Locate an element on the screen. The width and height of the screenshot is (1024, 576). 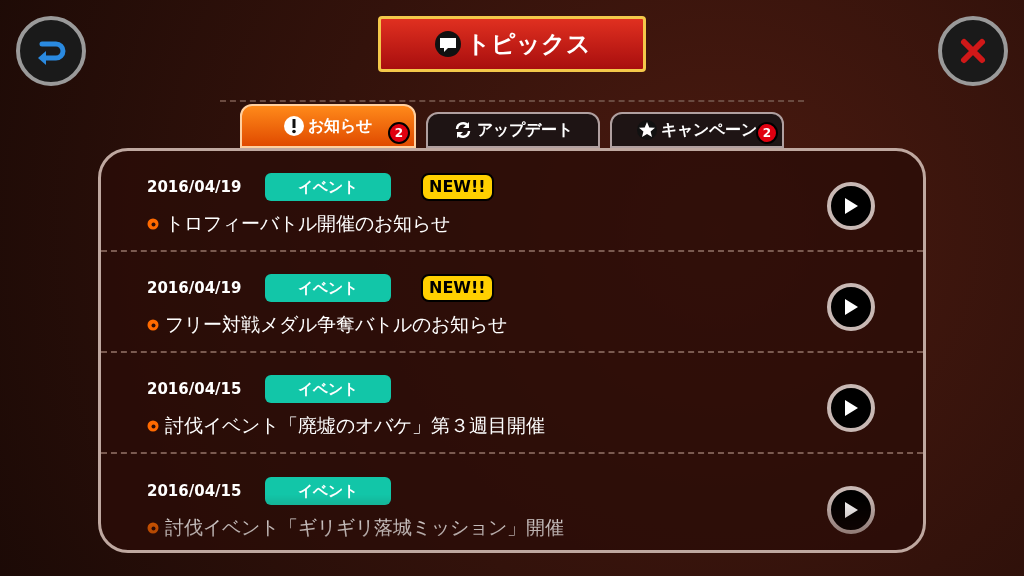
tab: キャンペーン 2 is located at coordinates (697, 130).